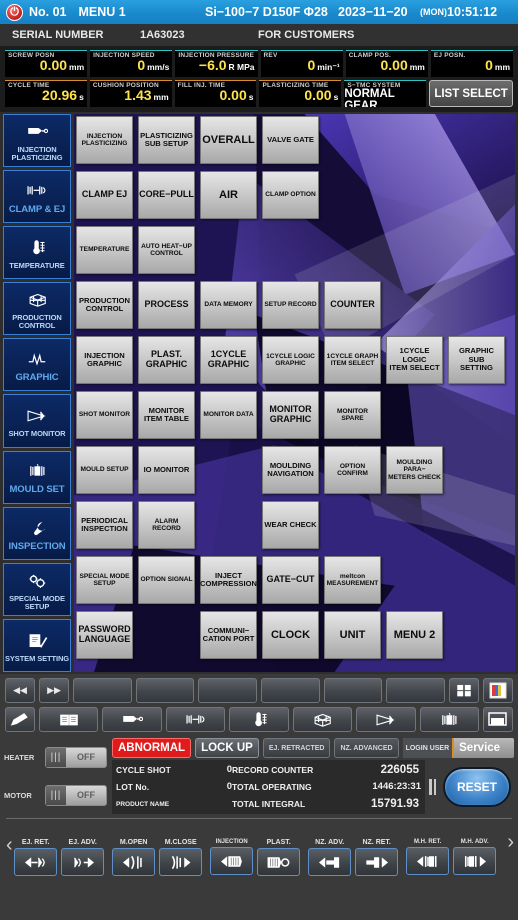  Describe the element at coordinates (352, 415) in the screenshot. I see `grid-button-monitor-spare: MONITOR SPARE` at that location.